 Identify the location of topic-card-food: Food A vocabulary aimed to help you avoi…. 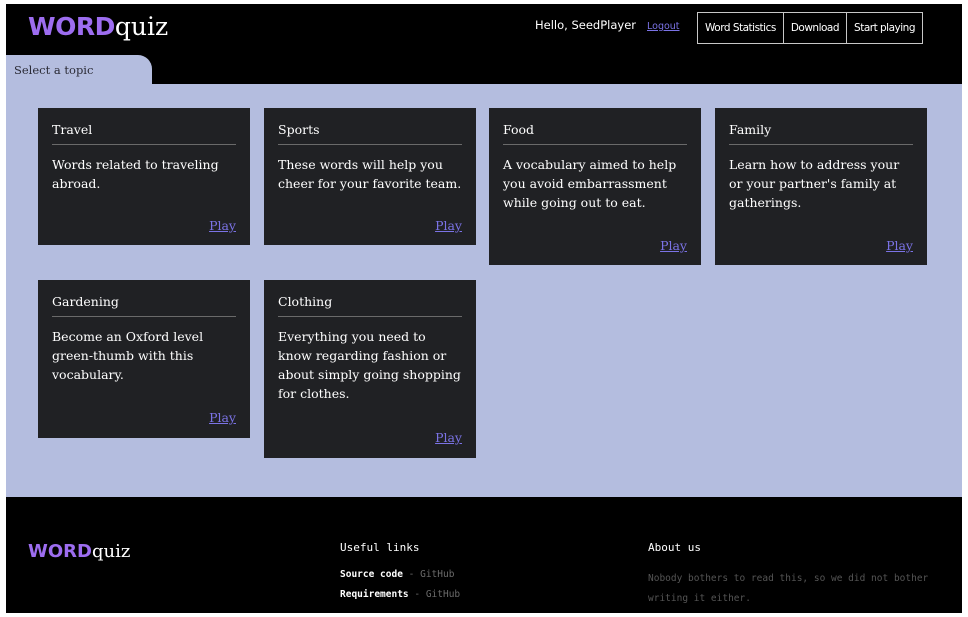
(595, 186).